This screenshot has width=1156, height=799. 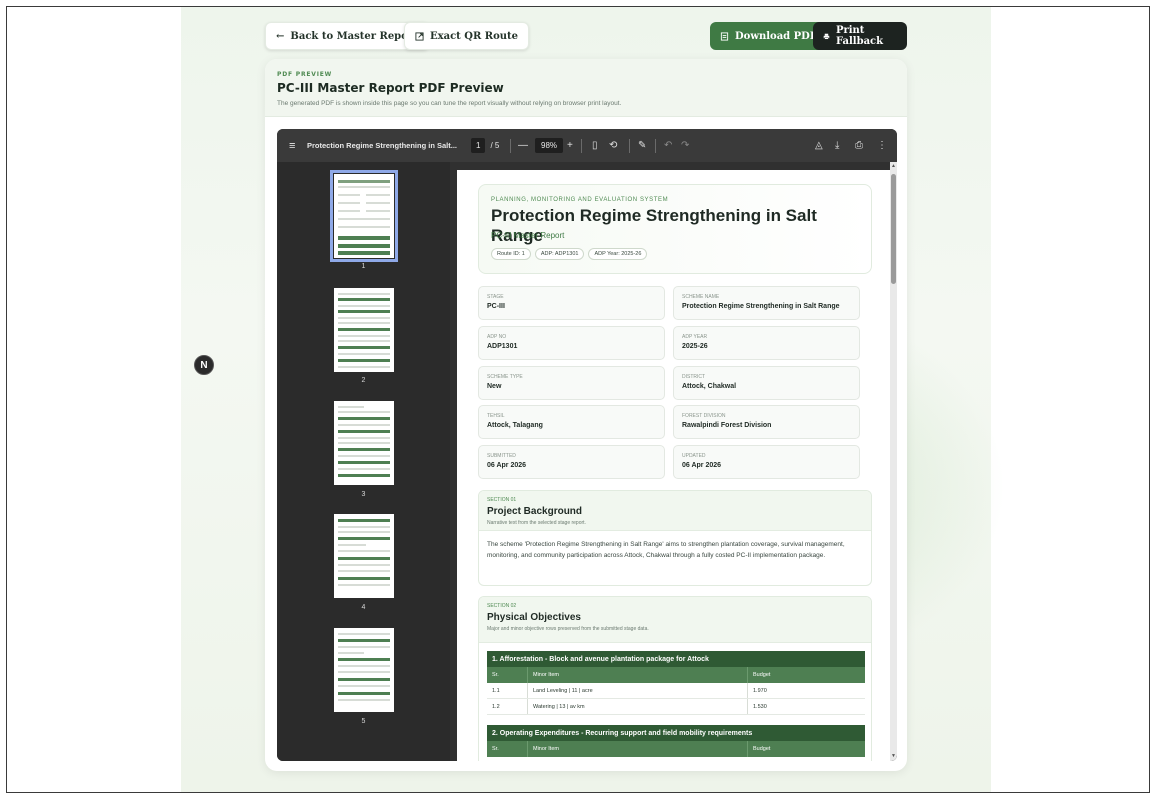 I want to click on scroll-up-icon: ▲, so click(x=893, y=166).